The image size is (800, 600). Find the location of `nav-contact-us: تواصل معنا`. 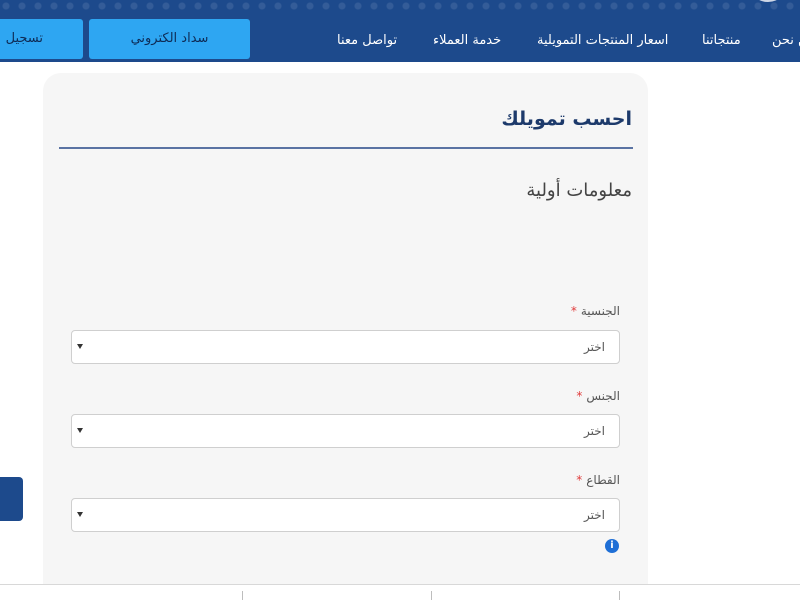

nav-contact-us: تواصل معنا is located at coordinates (367, 41).